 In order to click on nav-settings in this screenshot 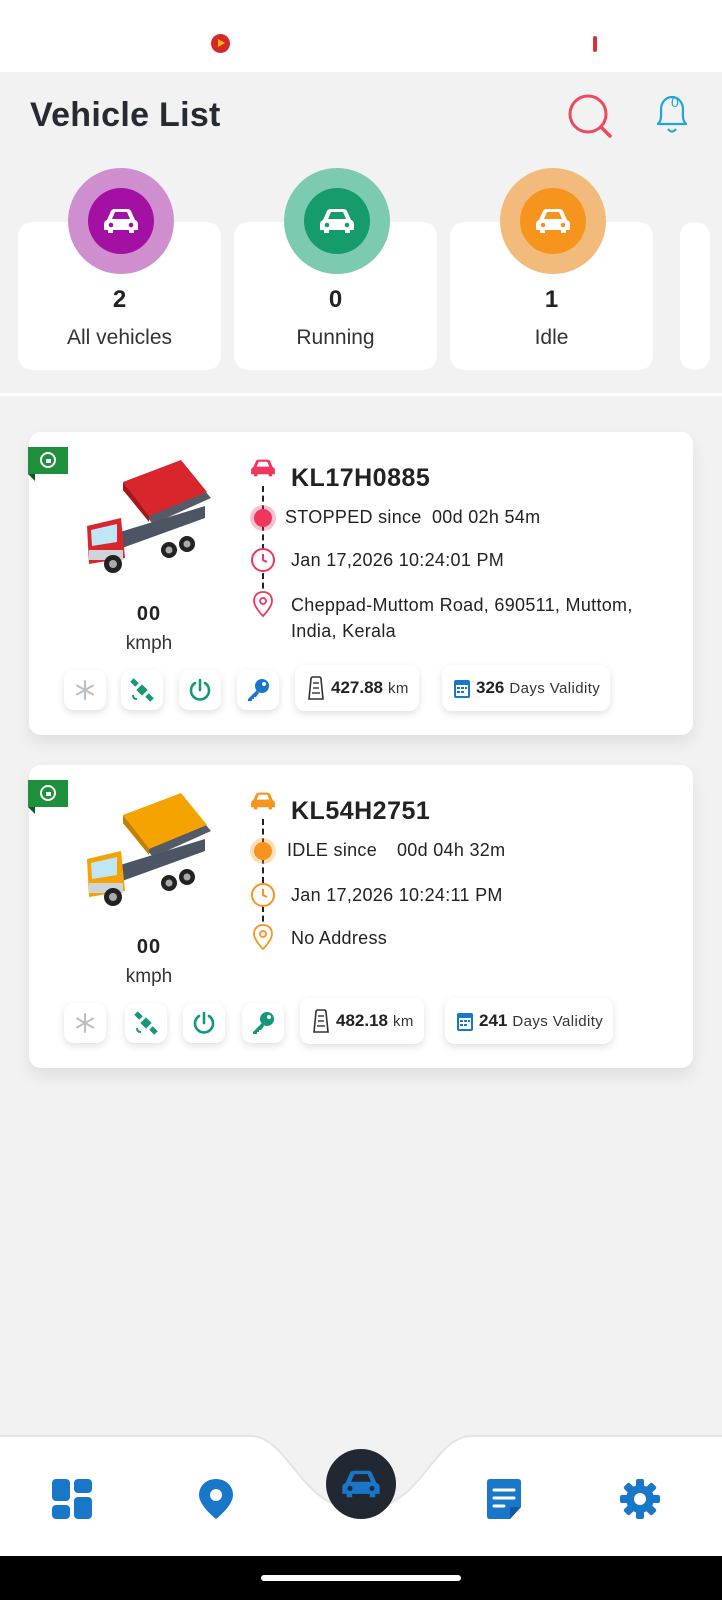, I will do `click(640, 1499)`.